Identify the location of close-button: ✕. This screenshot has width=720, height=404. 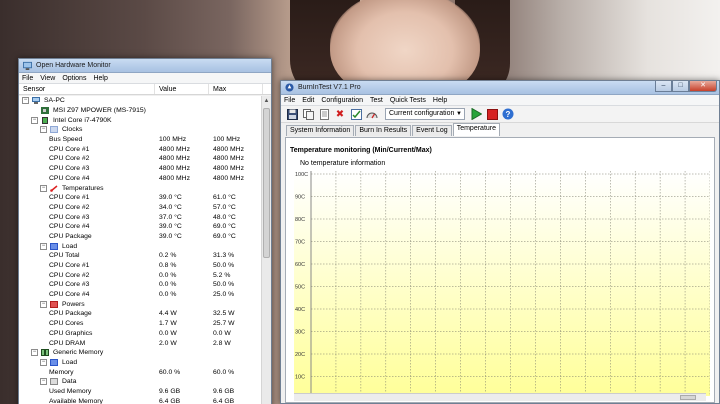
(703, 86).